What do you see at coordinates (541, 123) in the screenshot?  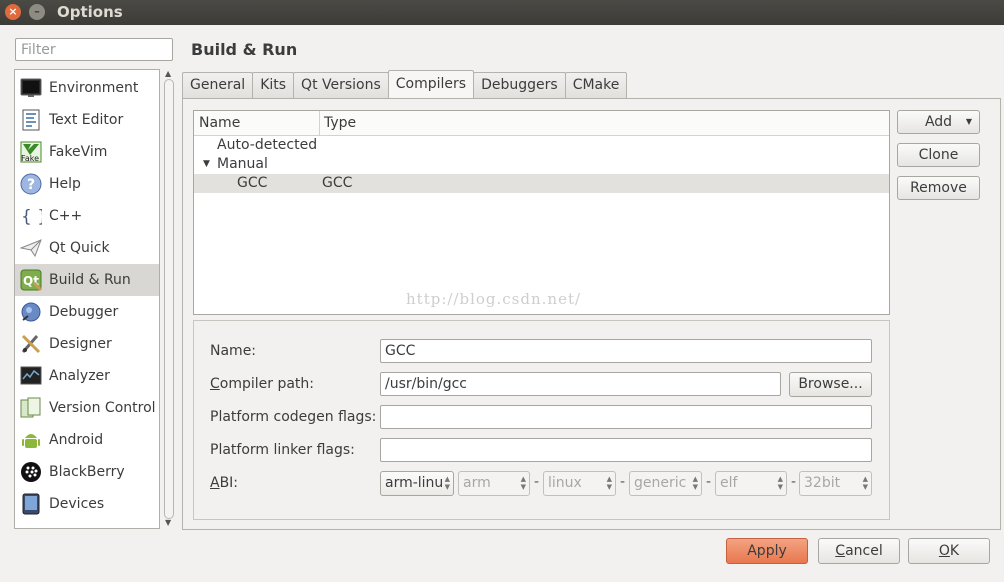 I see `tree-header: Name Type` at bounding box center [541, 123].